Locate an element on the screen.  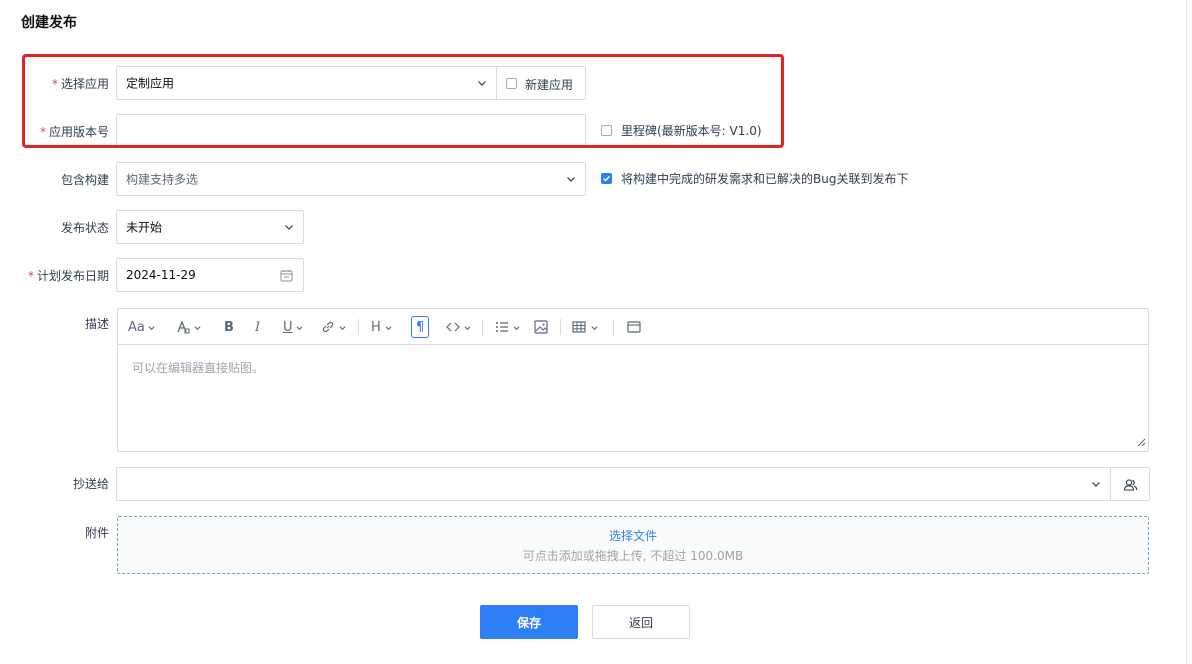
file-upload-dropzone: 选择文件 可点击添加或拖拽上传, 不超过 100.0MB is located at coordinates (633, 545).